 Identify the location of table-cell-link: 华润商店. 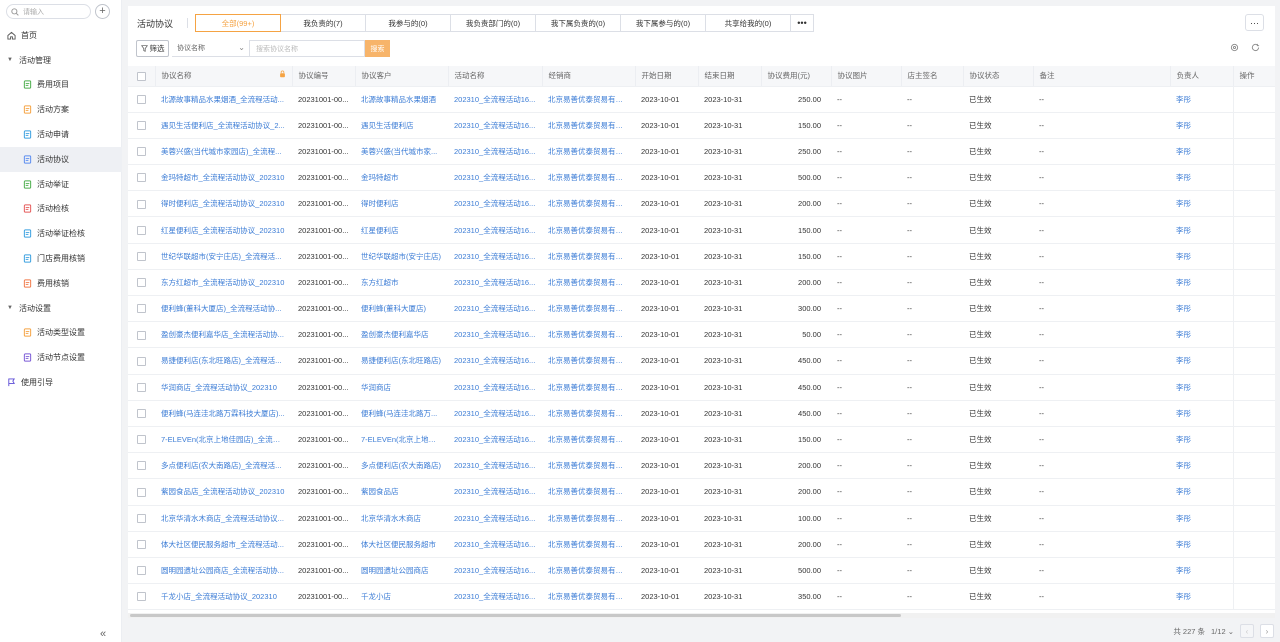
(401, 387).